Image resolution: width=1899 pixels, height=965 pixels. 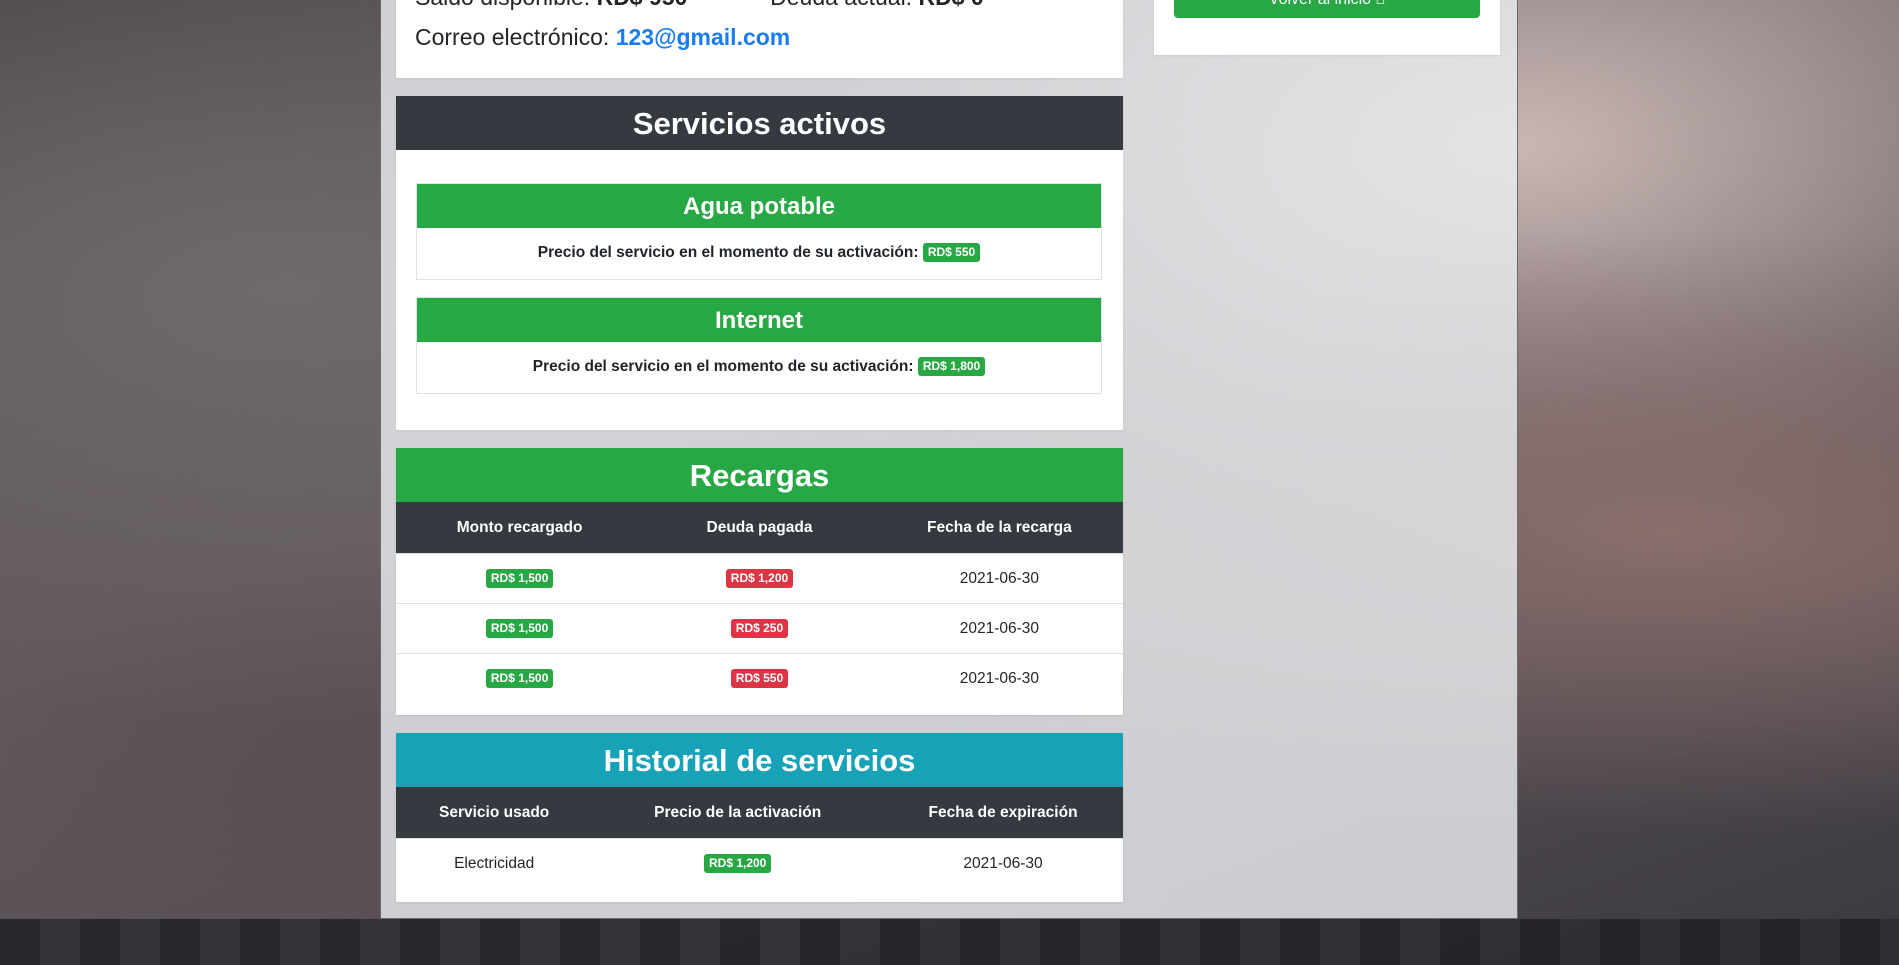 What do you see at coordinates (841, 5) in the screenshot?
I see `debt-label: Deuda actual:` at bounding box center [841, 5].